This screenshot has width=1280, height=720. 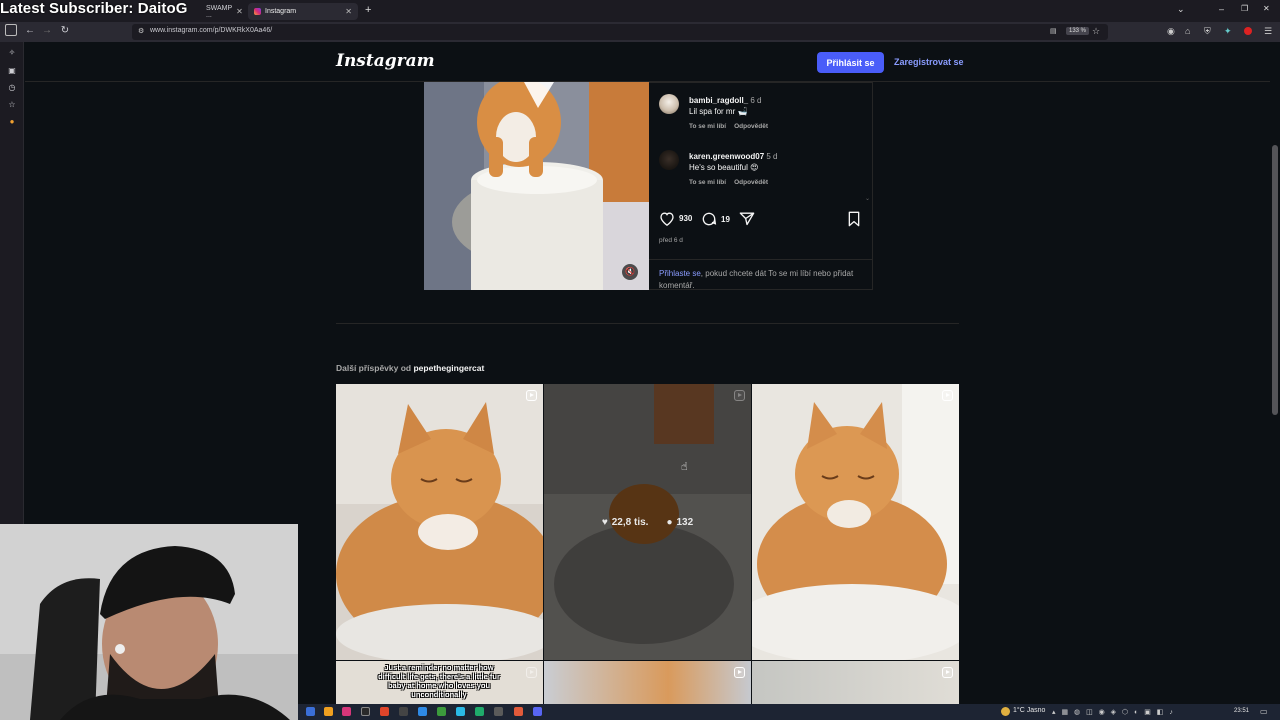 What do you see at coordinates (1264, 711) in the screenshot?
I see `notification-icon: ▭` at bounding box center [1264, 711].